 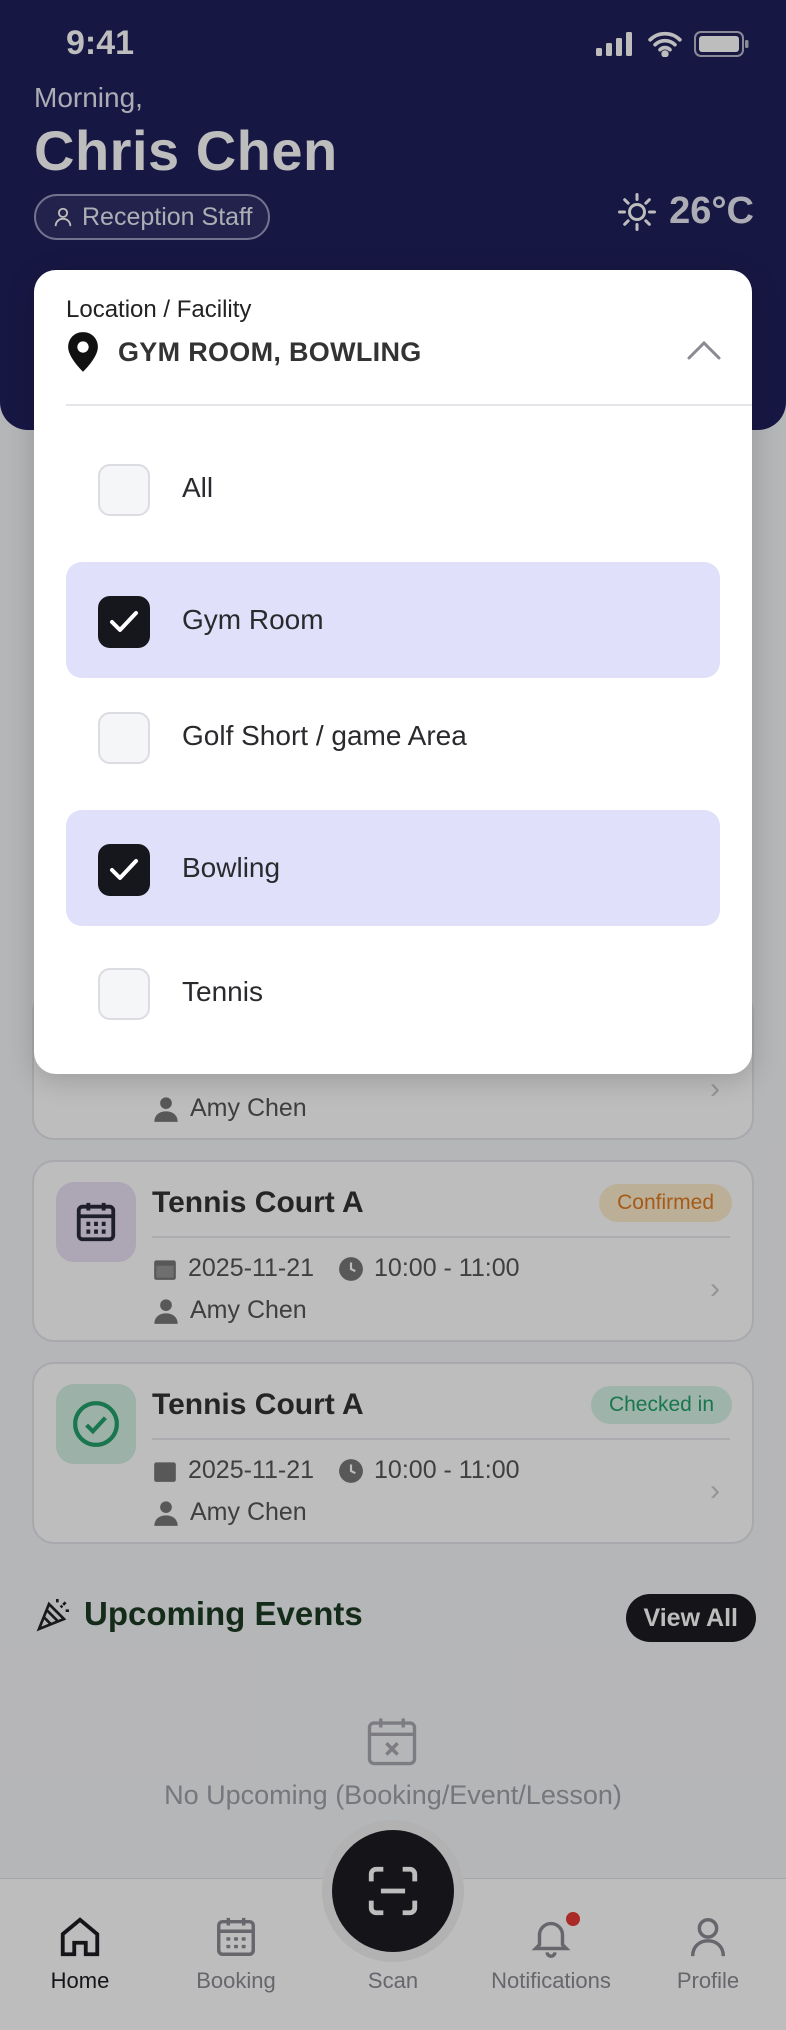 I want to click on dropdown-selected-value: GYM ROOM, BOWLING, so click(x=244, y=352).